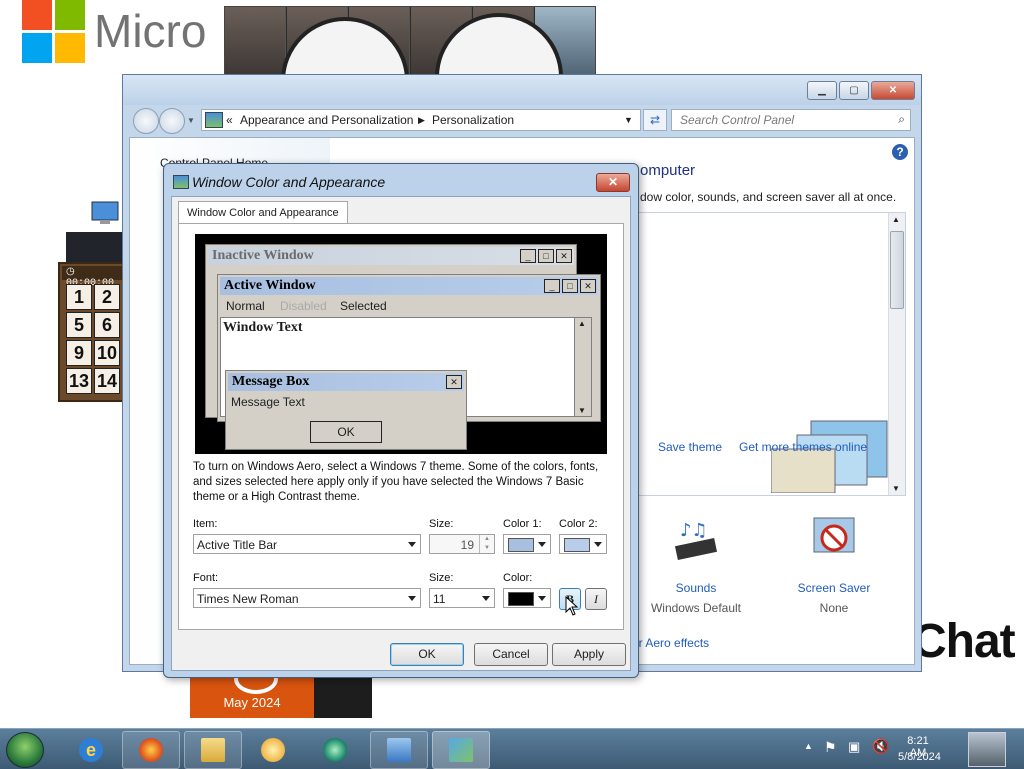 The width and height of the screenshot is (1024, 769). Describe the element at coordinates (467, 545) in the screenshot. I see `item-size-value: 19` at that location.